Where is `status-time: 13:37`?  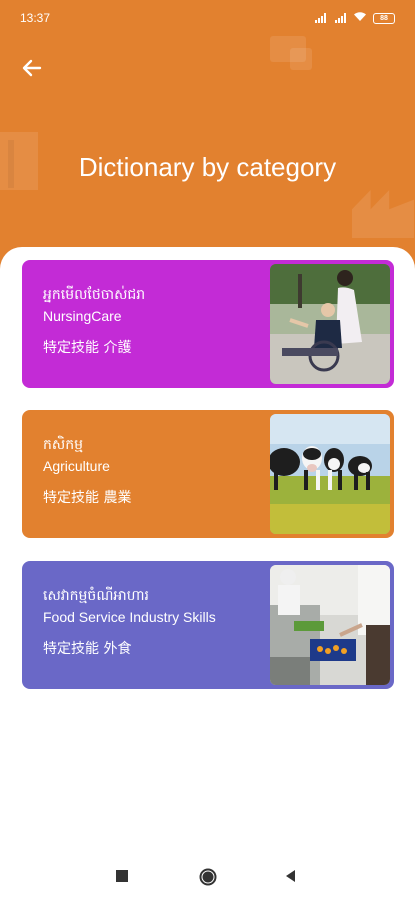 status-time: 13:37 is located at coordinates (35, 18).